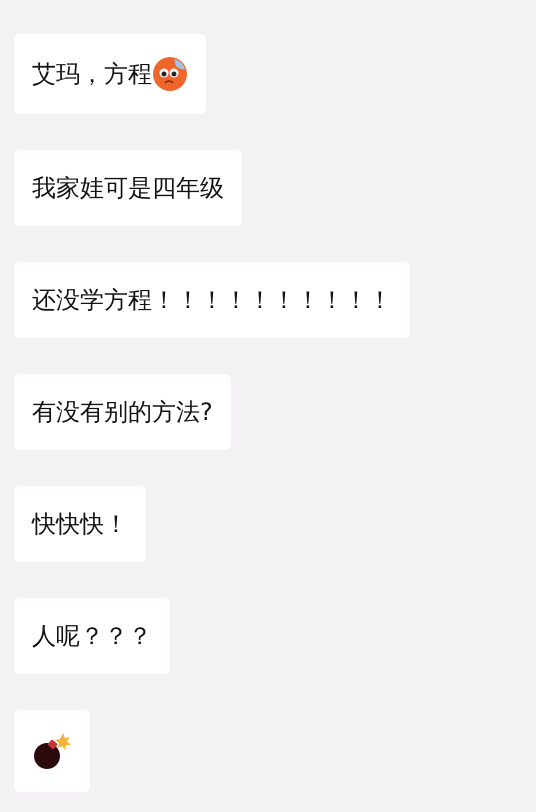 This screenshot has width=536, height=812. Describe the element at coordinates (128, 188) in the screenshot. I see `message-text: 我家娃可是四年级` at that location.